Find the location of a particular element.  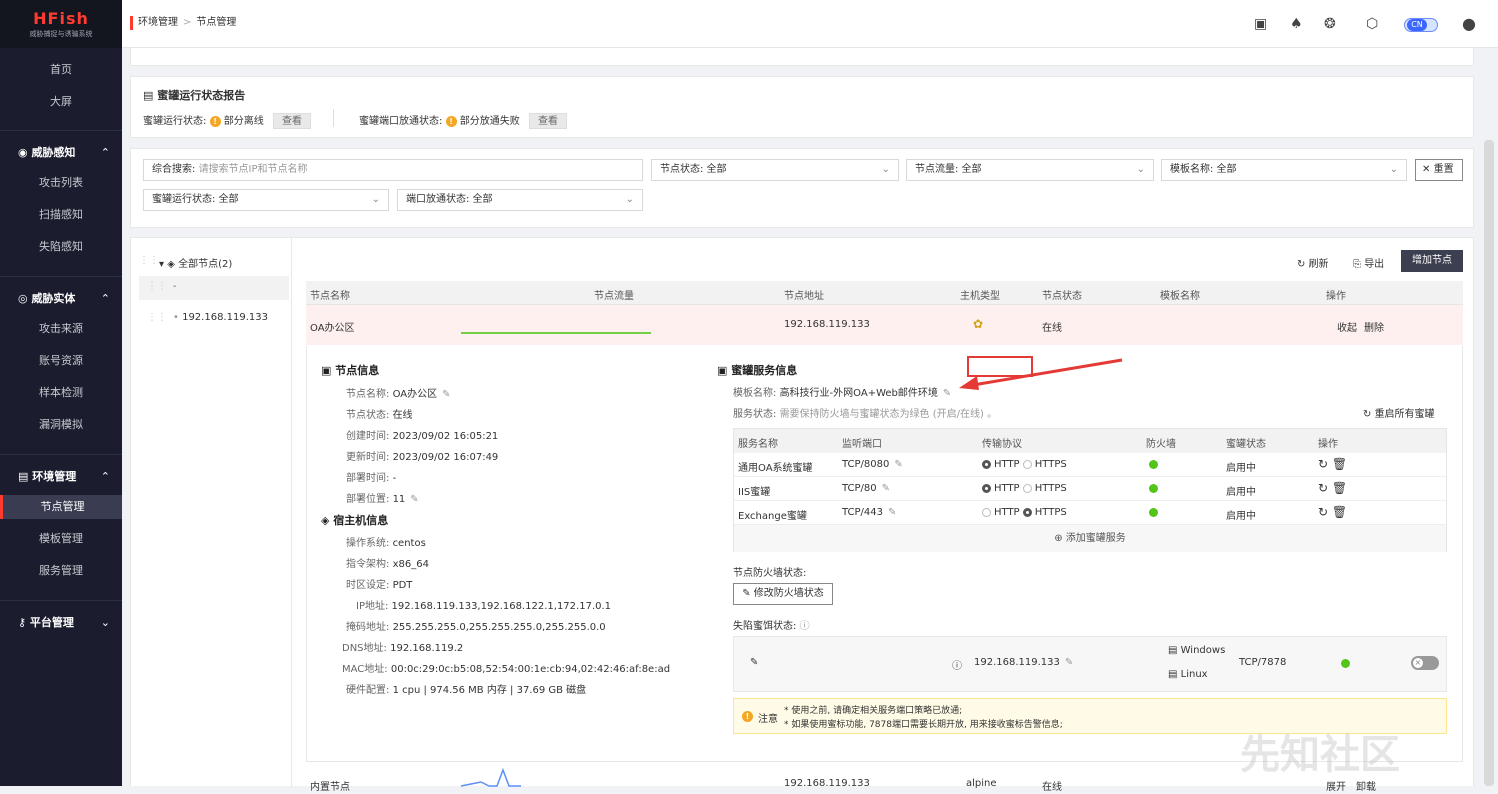

reset-button: ✕ 重置 is located at coordinates (1439, 170).